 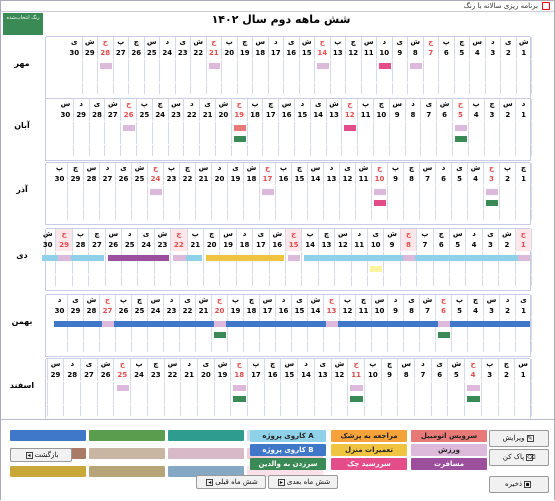 What do you see at coordinates (462, 53) in the screenshot?
I see `day-cell: 5` at bounding box center [462, 53].